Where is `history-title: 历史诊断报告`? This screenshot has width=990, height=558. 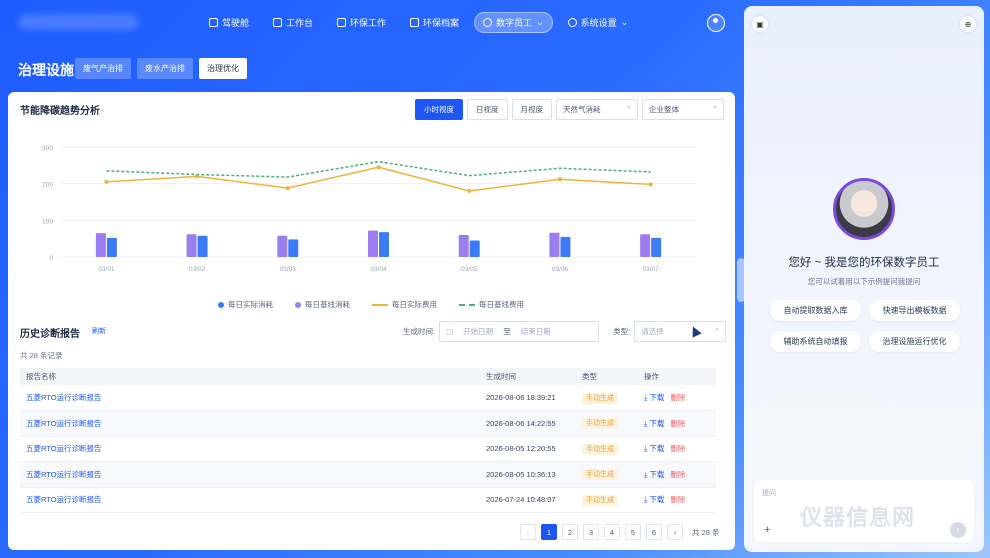 history-title: 历史诊断报告 is located at coordinates (50, 334).